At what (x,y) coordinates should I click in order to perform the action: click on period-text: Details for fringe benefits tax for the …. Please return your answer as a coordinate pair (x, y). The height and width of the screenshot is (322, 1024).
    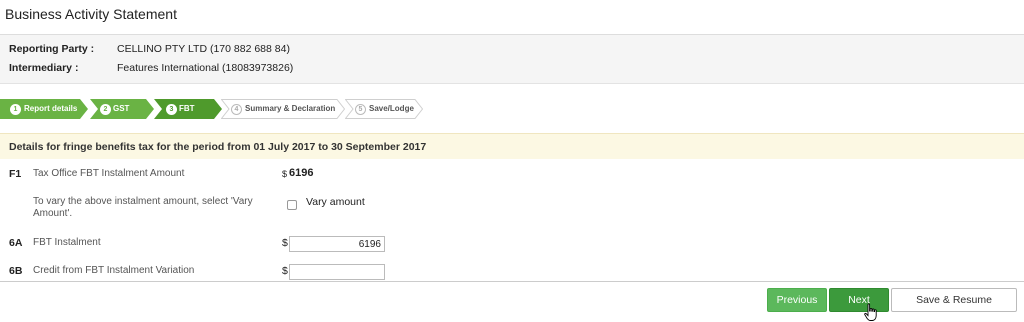
    Looking at the image, I should click on (218, 147).